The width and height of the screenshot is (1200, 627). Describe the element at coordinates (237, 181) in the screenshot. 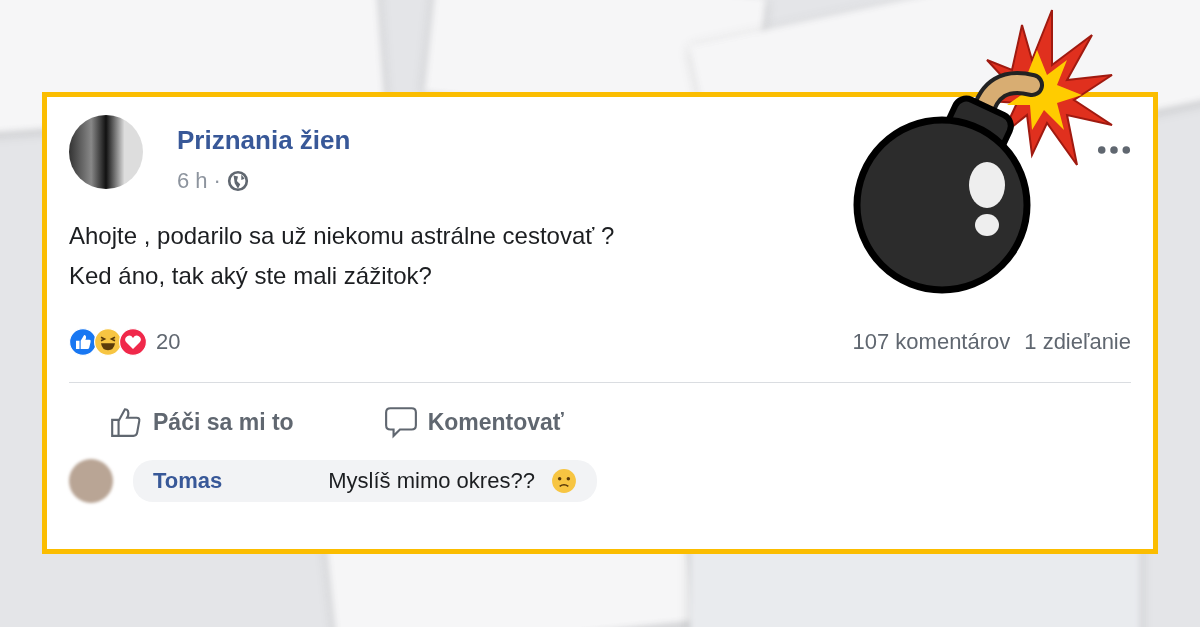

I see `globe-icon` at that location.